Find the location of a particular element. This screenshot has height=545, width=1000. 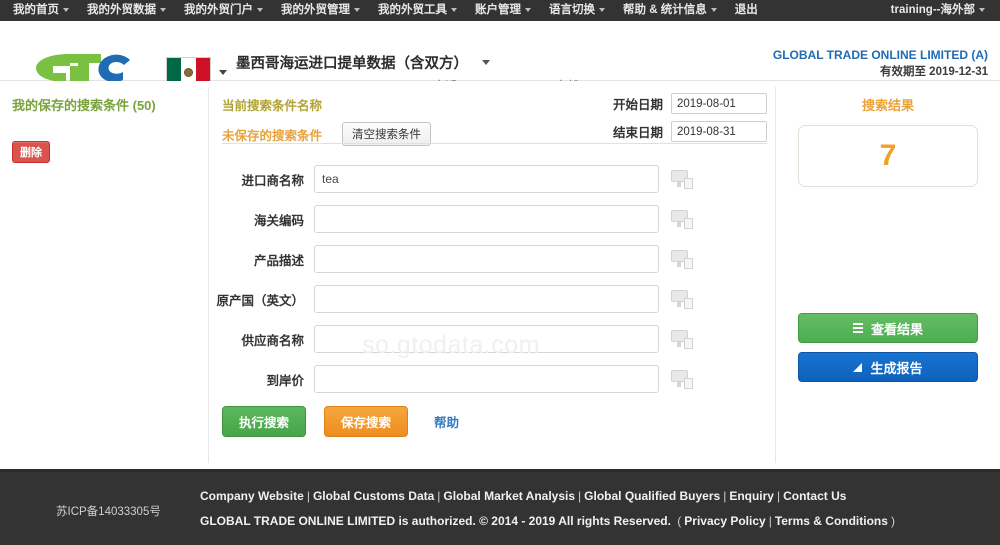

icp-license: 苏ICP备14033305号 is located at coordinates (108, 512).